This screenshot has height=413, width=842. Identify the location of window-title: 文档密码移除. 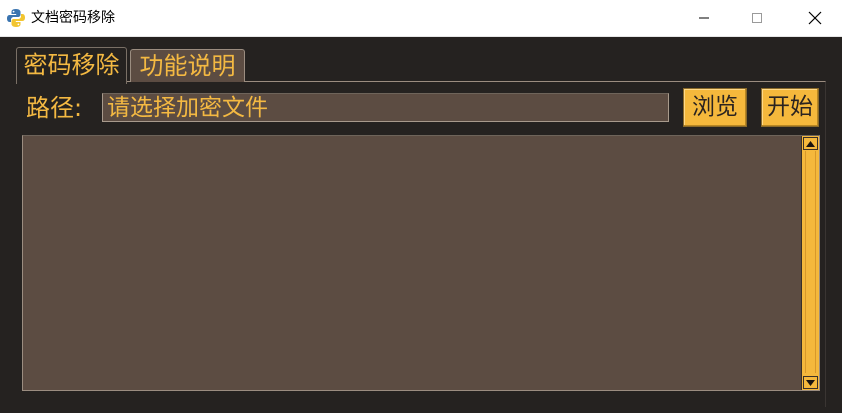
(73, 18).